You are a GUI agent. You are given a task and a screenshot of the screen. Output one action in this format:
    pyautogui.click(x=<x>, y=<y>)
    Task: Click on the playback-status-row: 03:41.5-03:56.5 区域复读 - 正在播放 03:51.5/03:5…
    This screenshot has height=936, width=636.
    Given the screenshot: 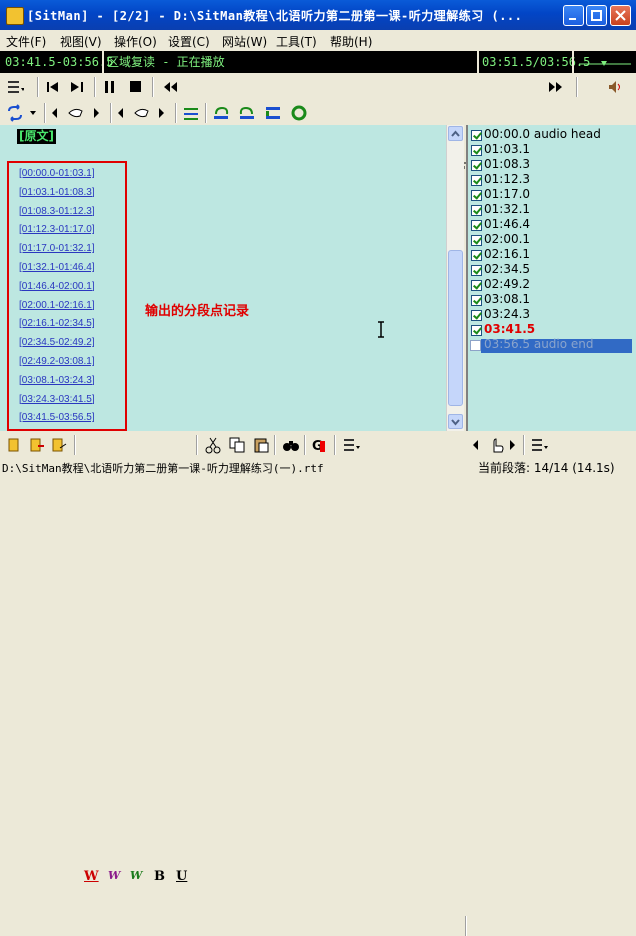 What is the action you would take?
    pyautogui.click(x=318, y=62)
    